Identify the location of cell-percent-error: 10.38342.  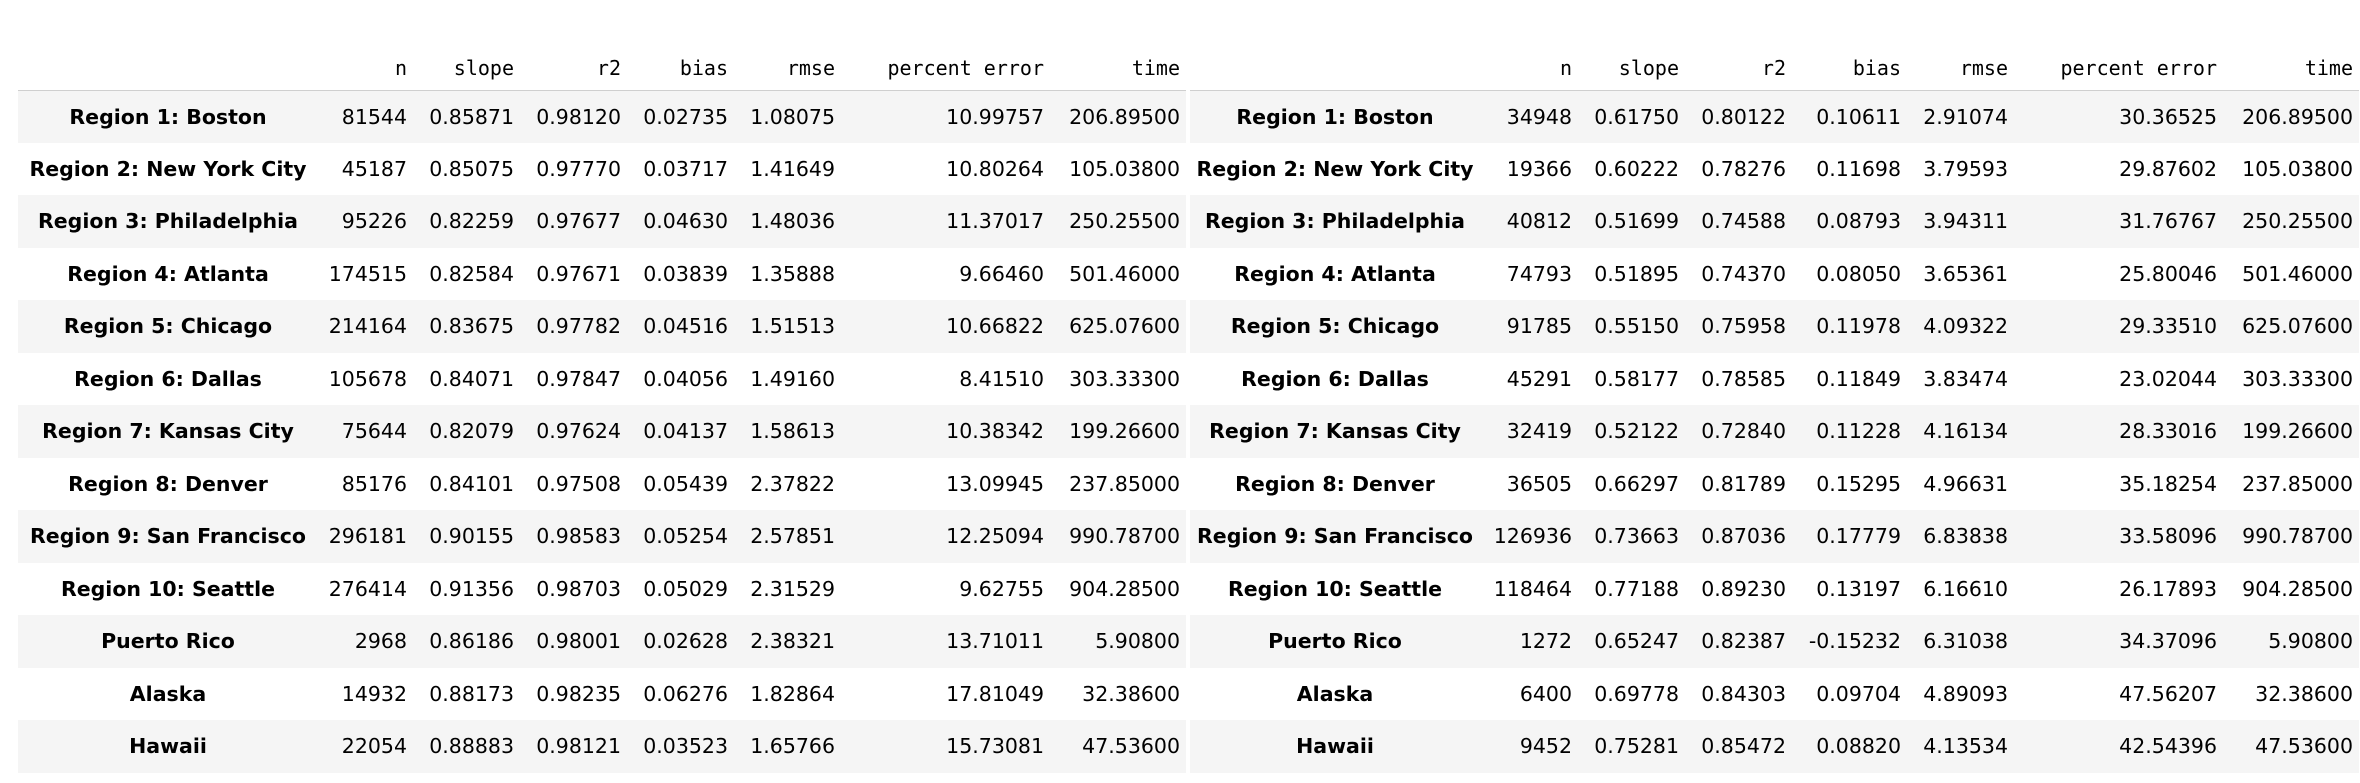
(995, 431).